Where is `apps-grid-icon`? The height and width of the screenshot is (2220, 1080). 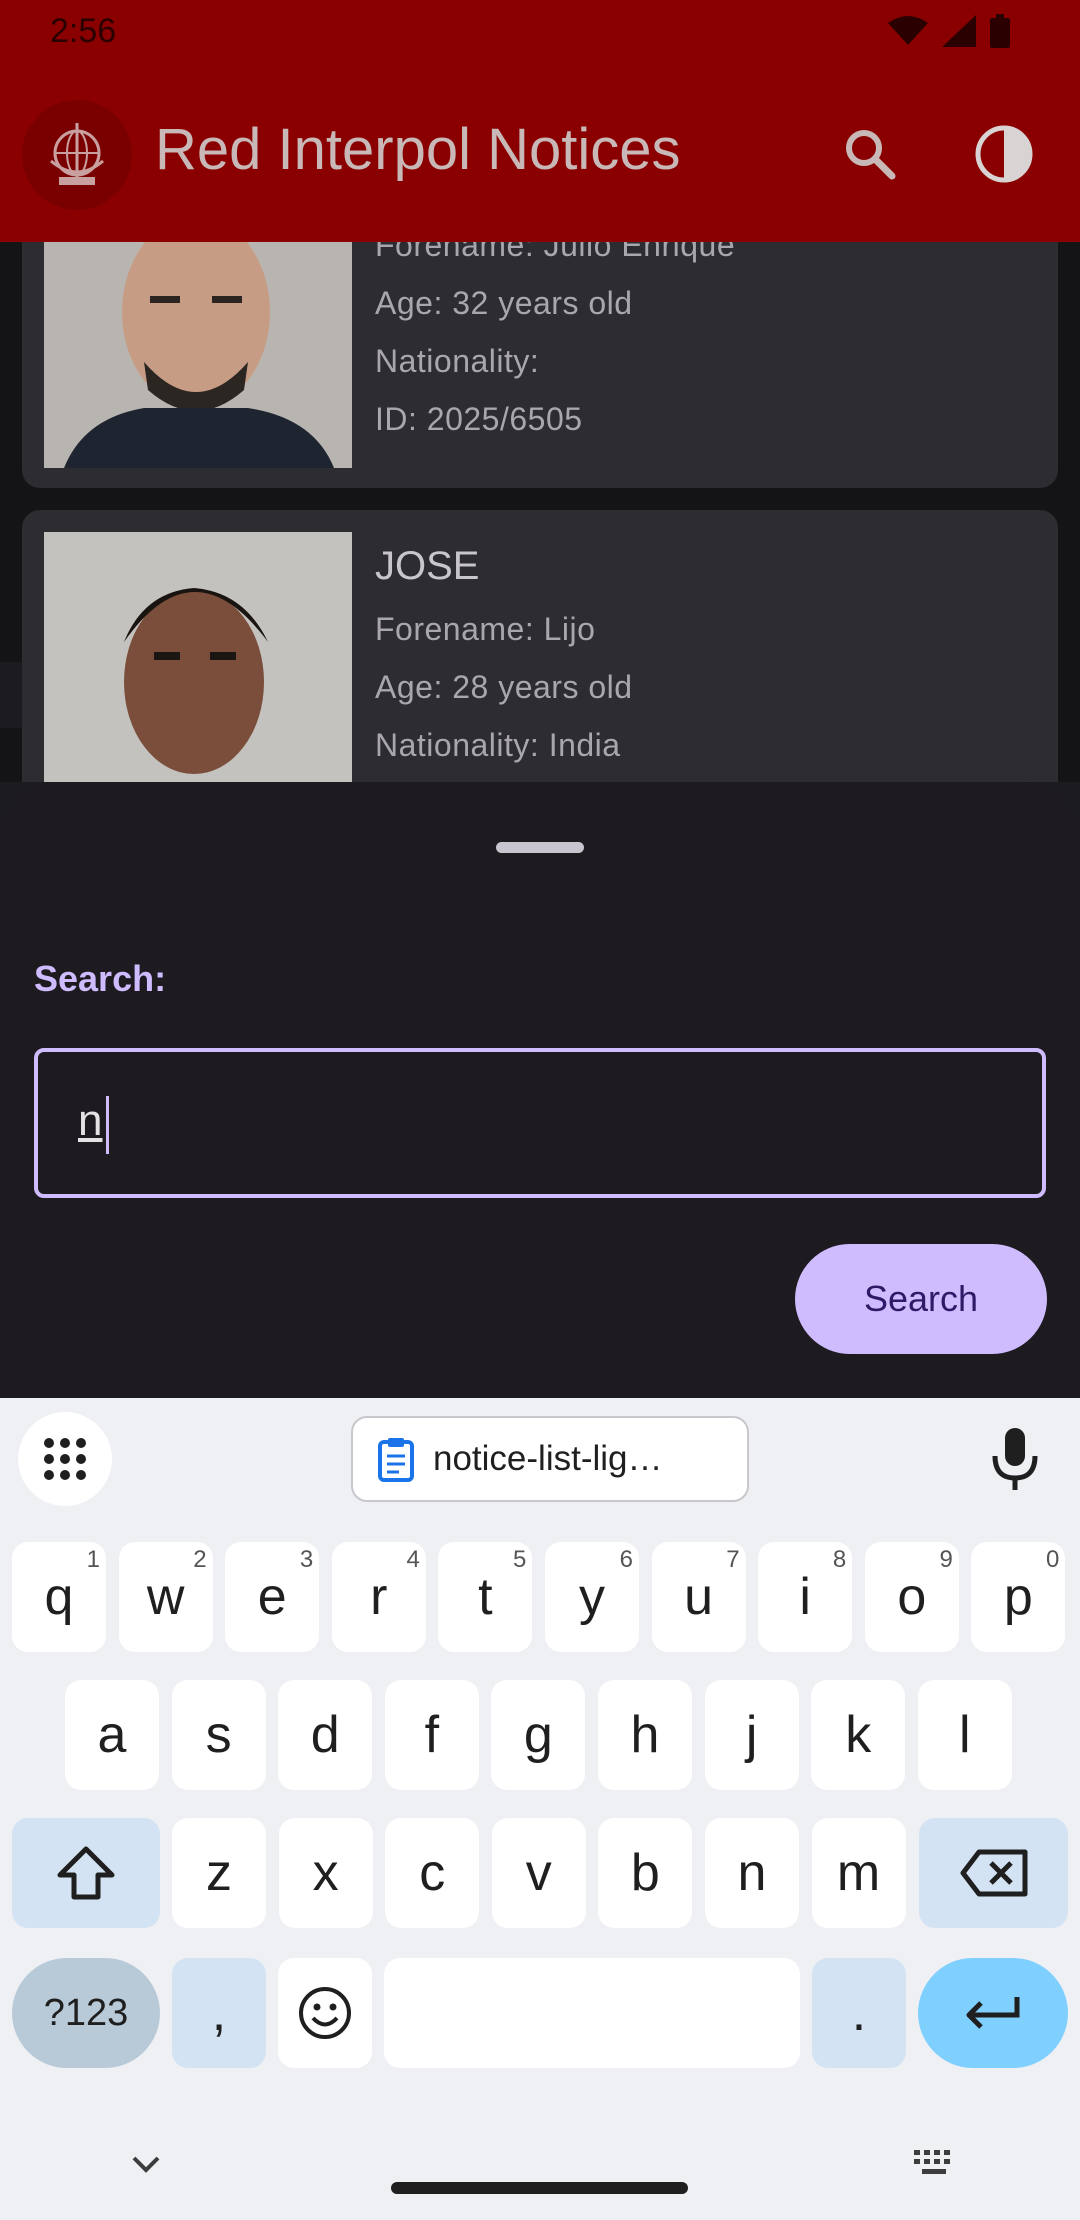
apps-grid-icon is located at coordinates (65, 1459).